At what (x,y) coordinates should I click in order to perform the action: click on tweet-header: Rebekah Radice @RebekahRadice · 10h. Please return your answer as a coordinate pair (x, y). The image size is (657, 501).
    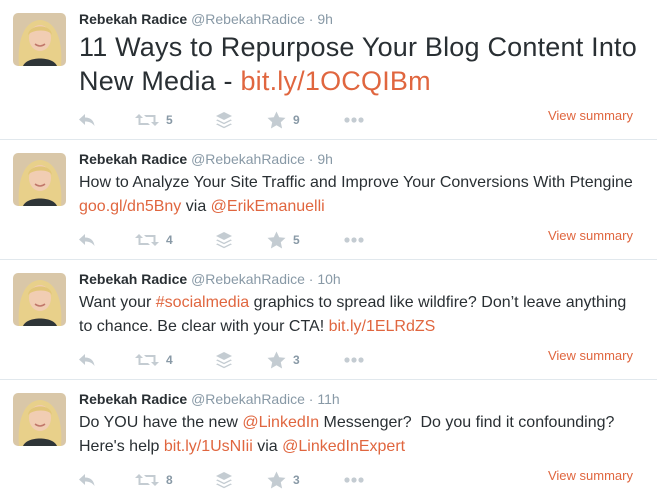
    Looking at the image, I should click on (210, 279).